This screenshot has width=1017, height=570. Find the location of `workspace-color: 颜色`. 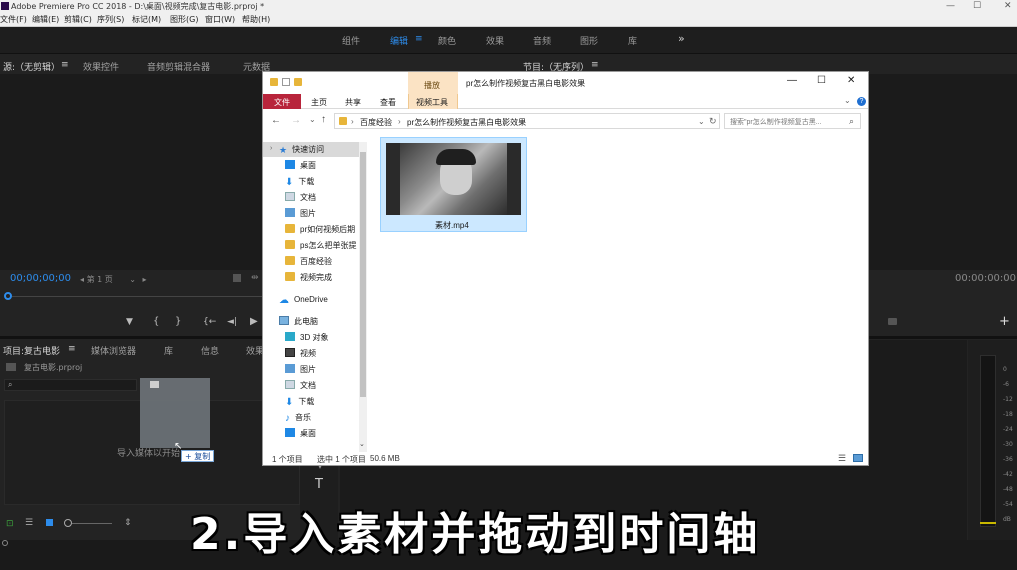

workspace-color: 颜色 is located at coordinates (447, 40).